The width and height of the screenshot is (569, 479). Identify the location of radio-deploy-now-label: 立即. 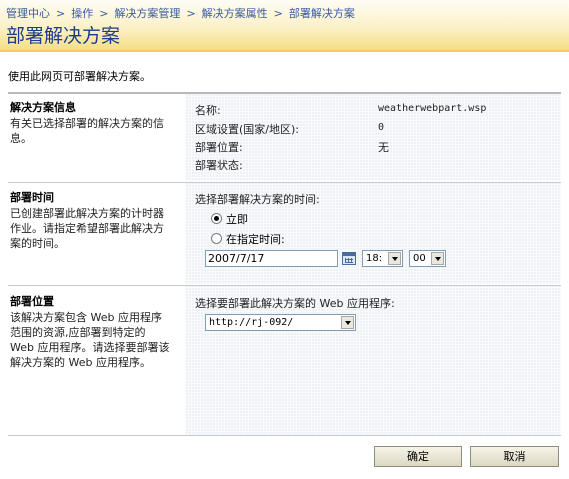
(237, 219).